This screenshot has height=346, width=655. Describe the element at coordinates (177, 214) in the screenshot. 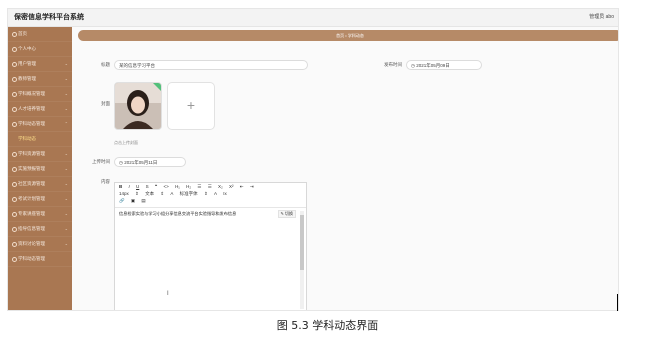

I see `editor-content: 信息检索实验与学习小组分享信息交流平台实验指导和发布信息` at that location.